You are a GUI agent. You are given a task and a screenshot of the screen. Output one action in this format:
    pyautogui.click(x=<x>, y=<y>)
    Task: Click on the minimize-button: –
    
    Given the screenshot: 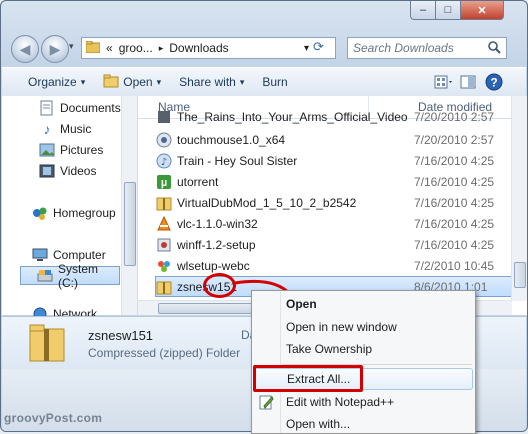 What is the action you would take?
    pyautogui.click(x=423, y=10)
    